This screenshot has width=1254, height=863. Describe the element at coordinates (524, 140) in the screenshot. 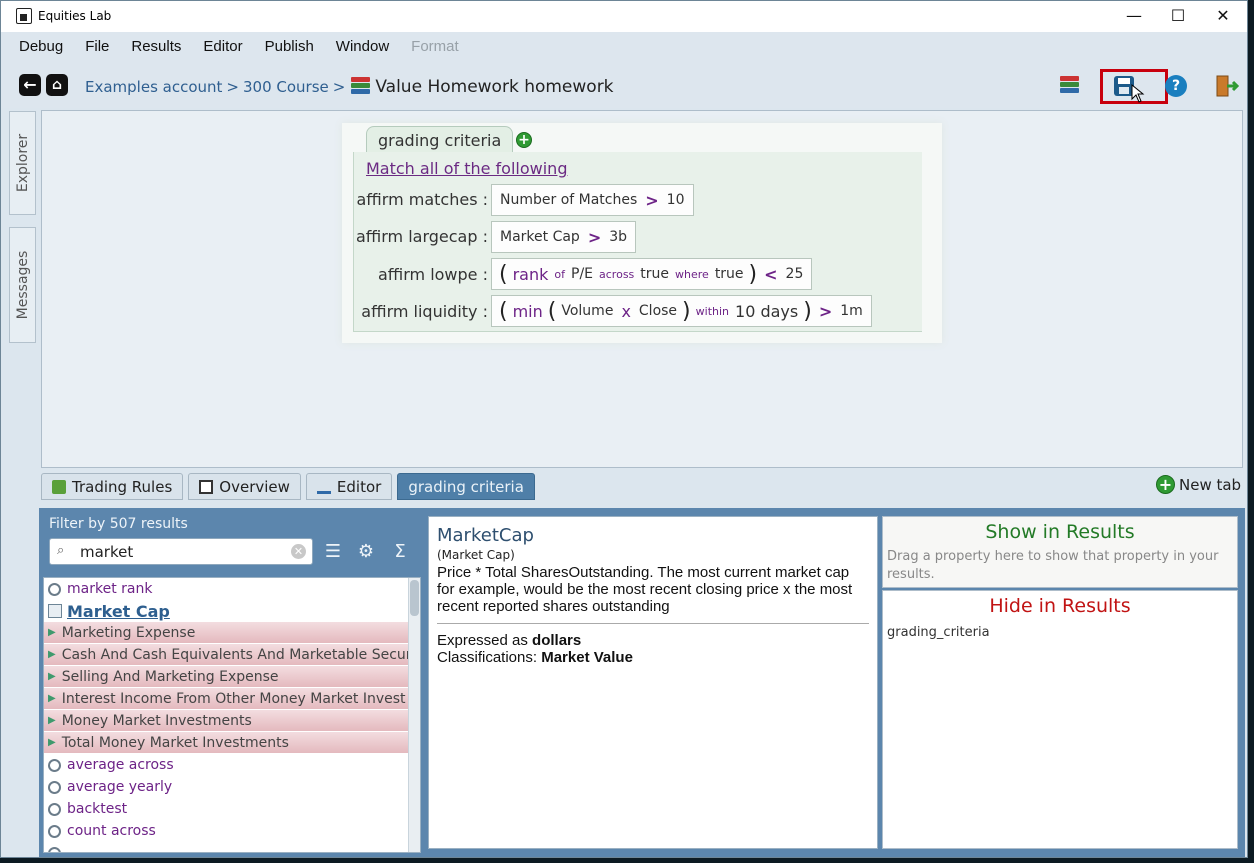

I see `add-criteria-icon: +` at that location.